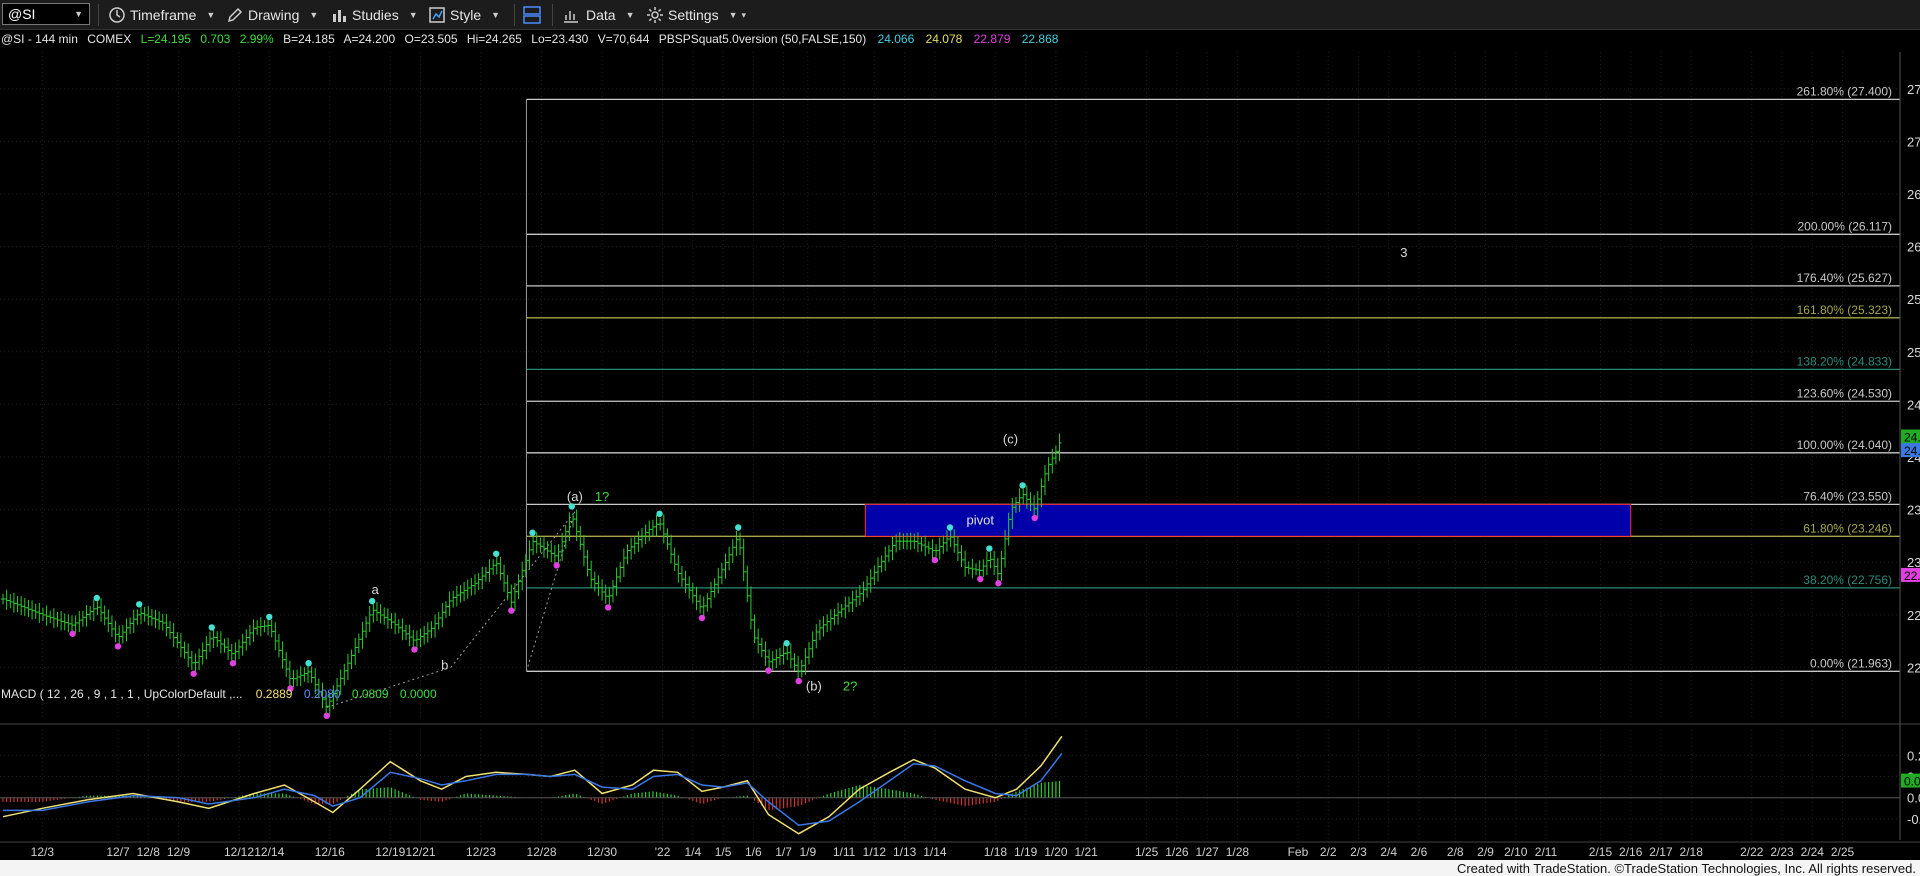 The height and width of the screenshot is (876, 1920). Describe the element at coordinates (1847, 496) in the screenshot. I see `fib-label: 76.40% (23.550)` at that location.